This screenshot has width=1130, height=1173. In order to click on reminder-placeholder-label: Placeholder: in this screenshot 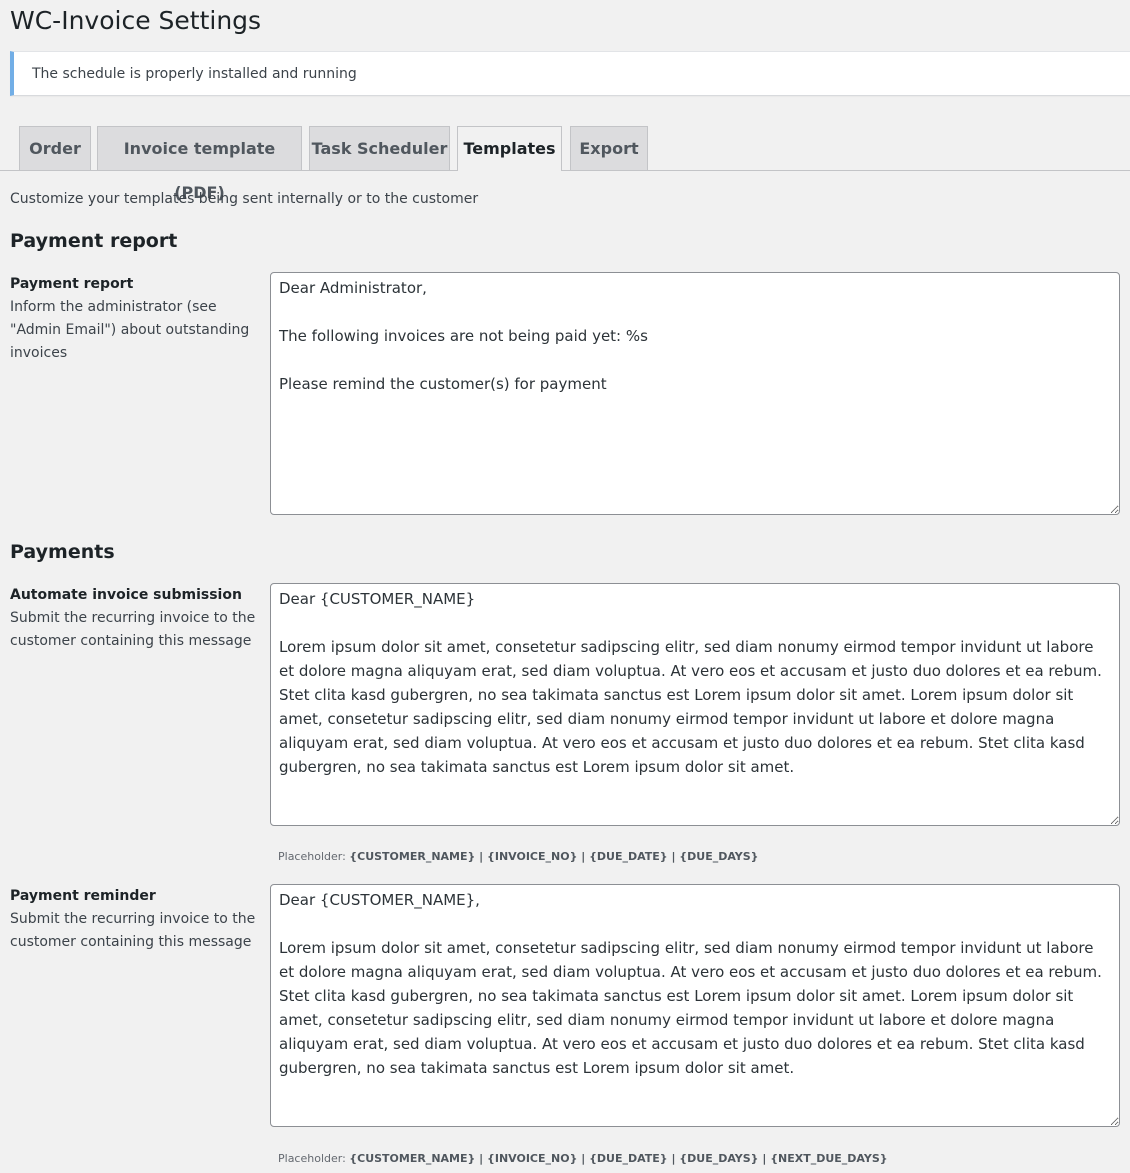, I will do `click(312, 1158)`.